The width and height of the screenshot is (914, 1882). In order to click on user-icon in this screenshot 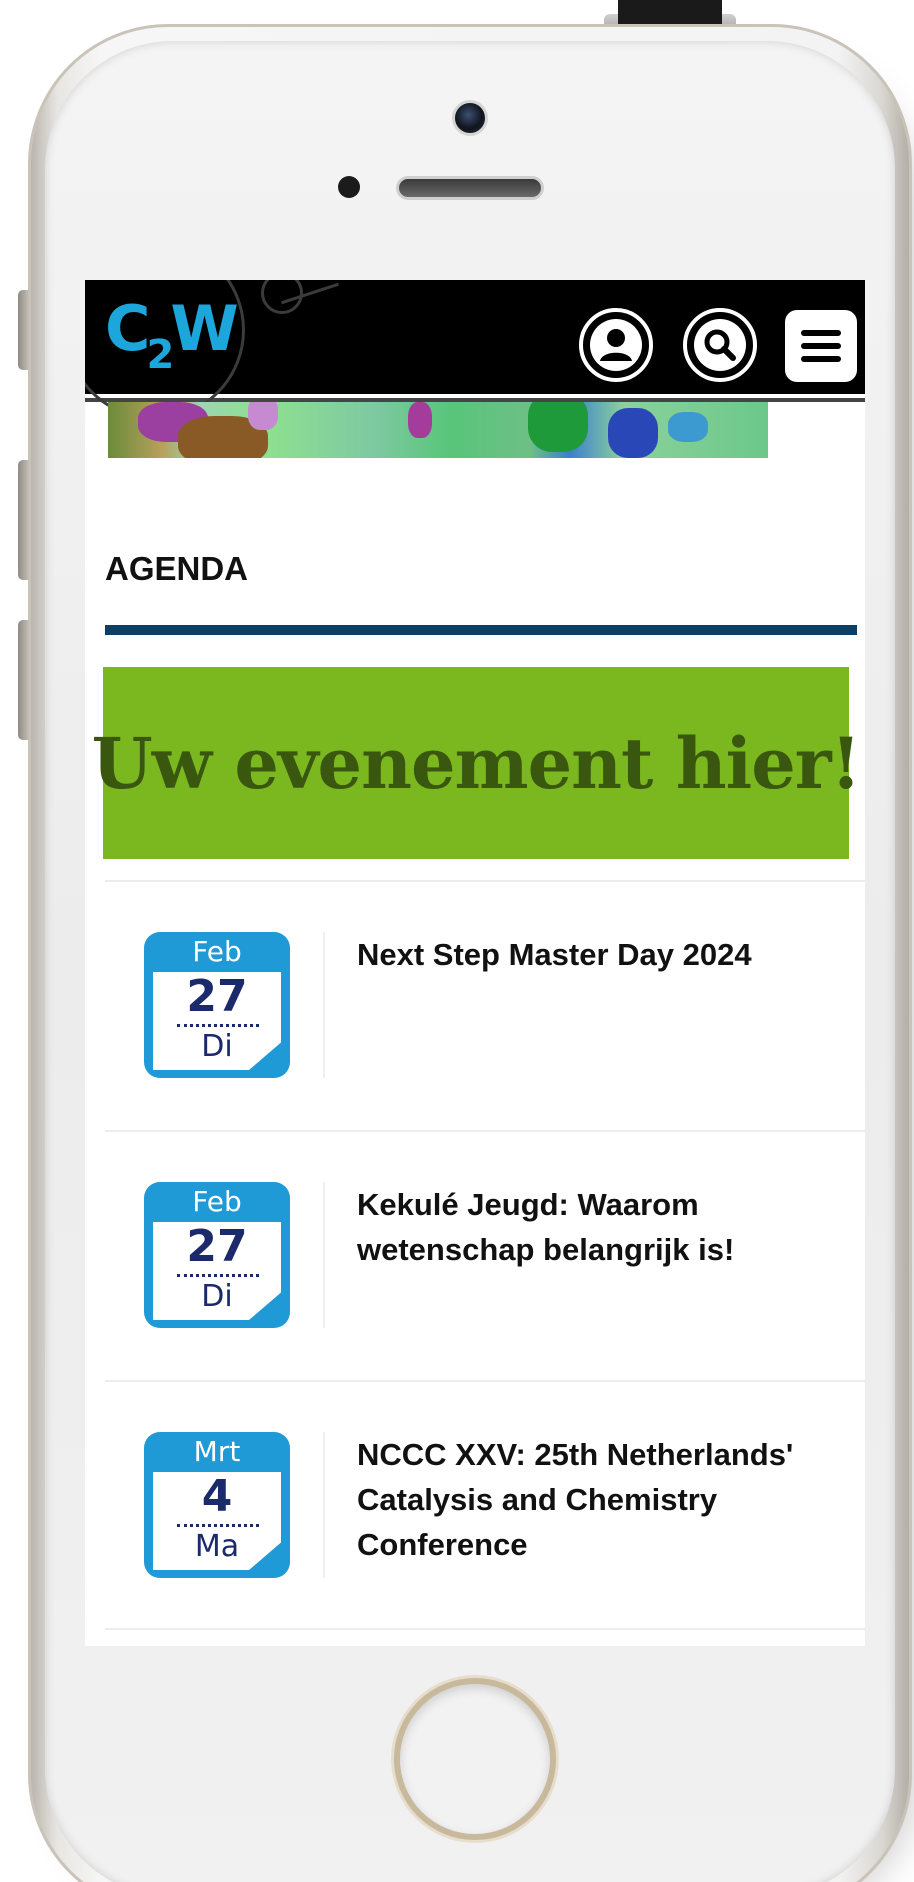, I will do `click(616, 345)`.